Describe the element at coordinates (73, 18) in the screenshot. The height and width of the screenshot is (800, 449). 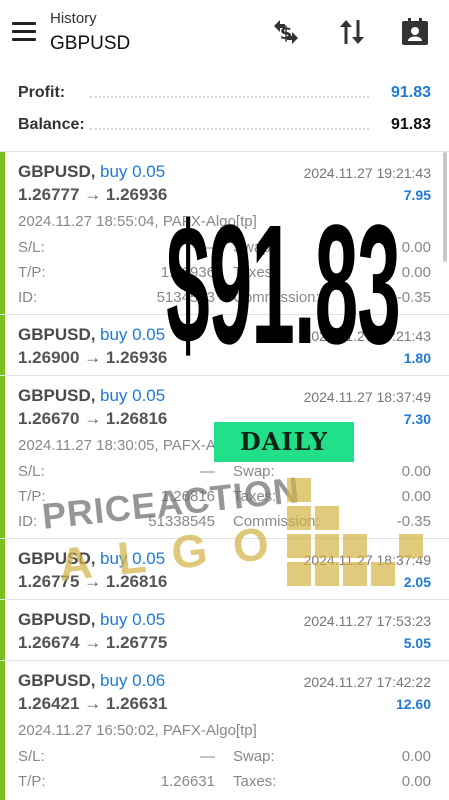
I see `header-subtitle: History` at that location.